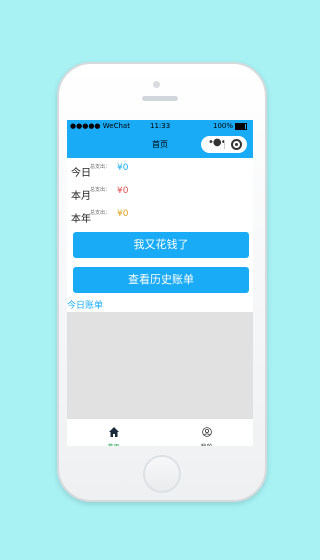 This screenshot has height=560, width=320. Describe the element at coordinates (160, 98) in the screenshot. I see `speaker` at that location.